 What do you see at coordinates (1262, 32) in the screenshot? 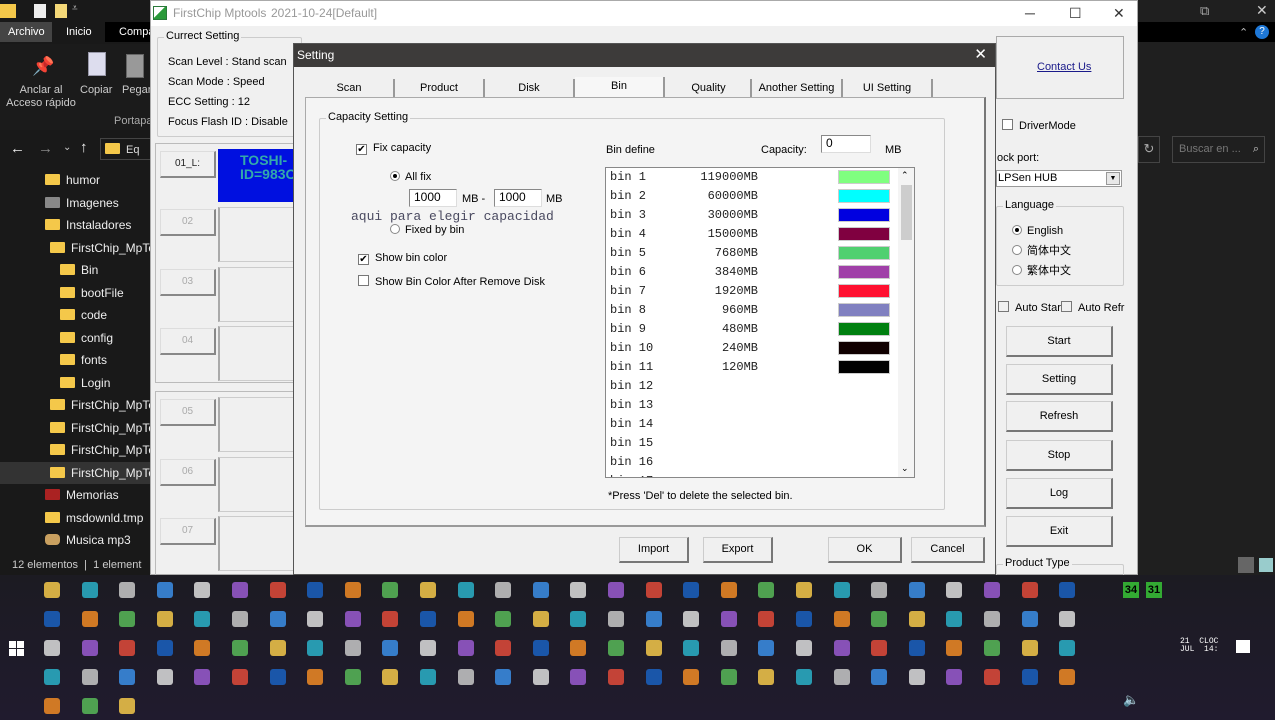
I see `help-icon: ?` at bounding box center [1262, 32].